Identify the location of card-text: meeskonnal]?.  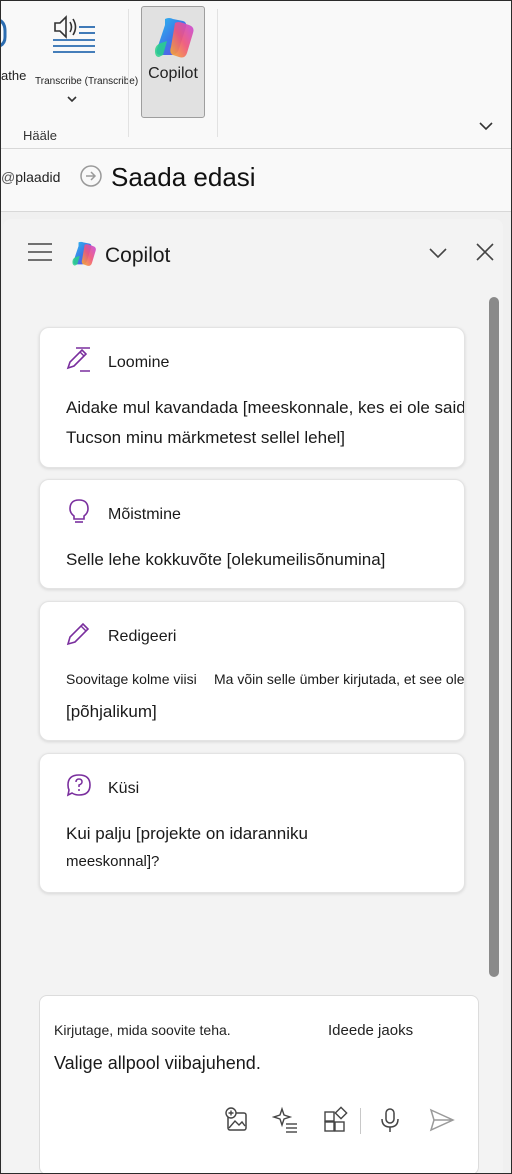
(113, 861).